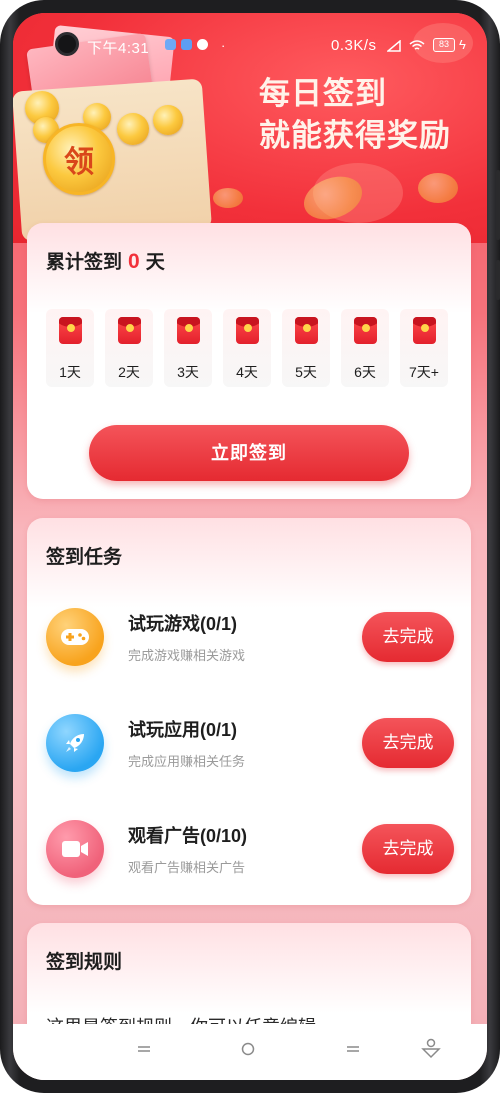 The image size is (500, 1093). What do you see at coordinates (67, 44) in the screenshot?
I see `front-camera` at bounding box center [67, 44].